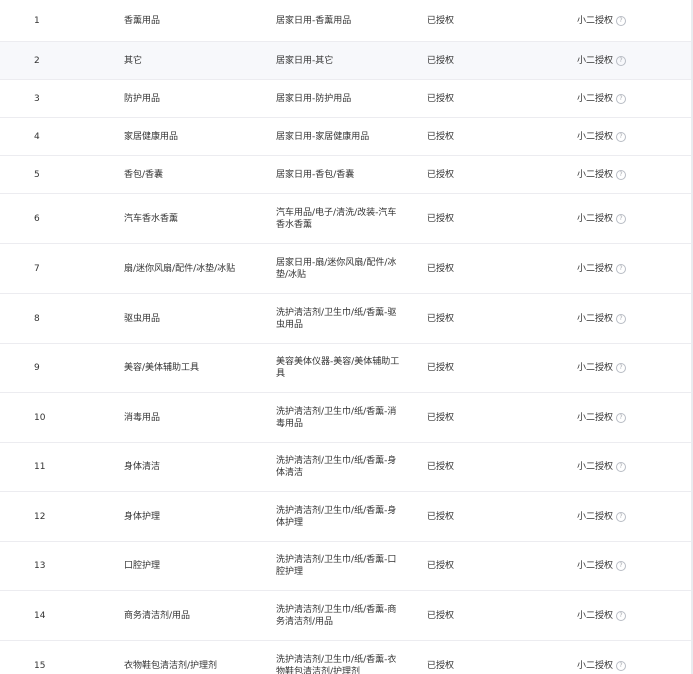 The image size is (693, 674). Describe the element at coordinates (37, 136) in the screenshot. I see `row-index: 4` at that location.